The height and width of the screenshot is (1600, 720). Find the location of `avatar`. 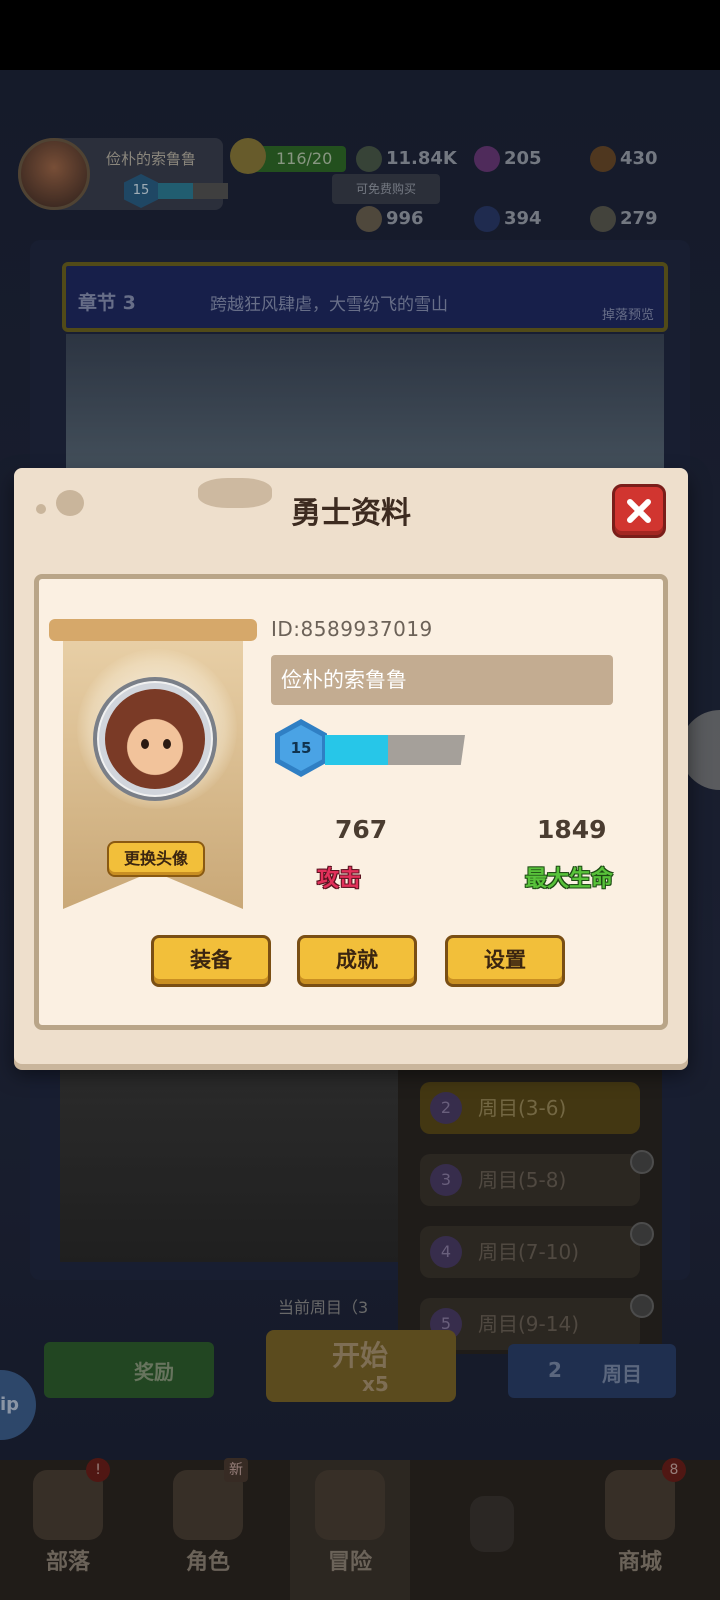

avatar is located at coordinates (155, 739).